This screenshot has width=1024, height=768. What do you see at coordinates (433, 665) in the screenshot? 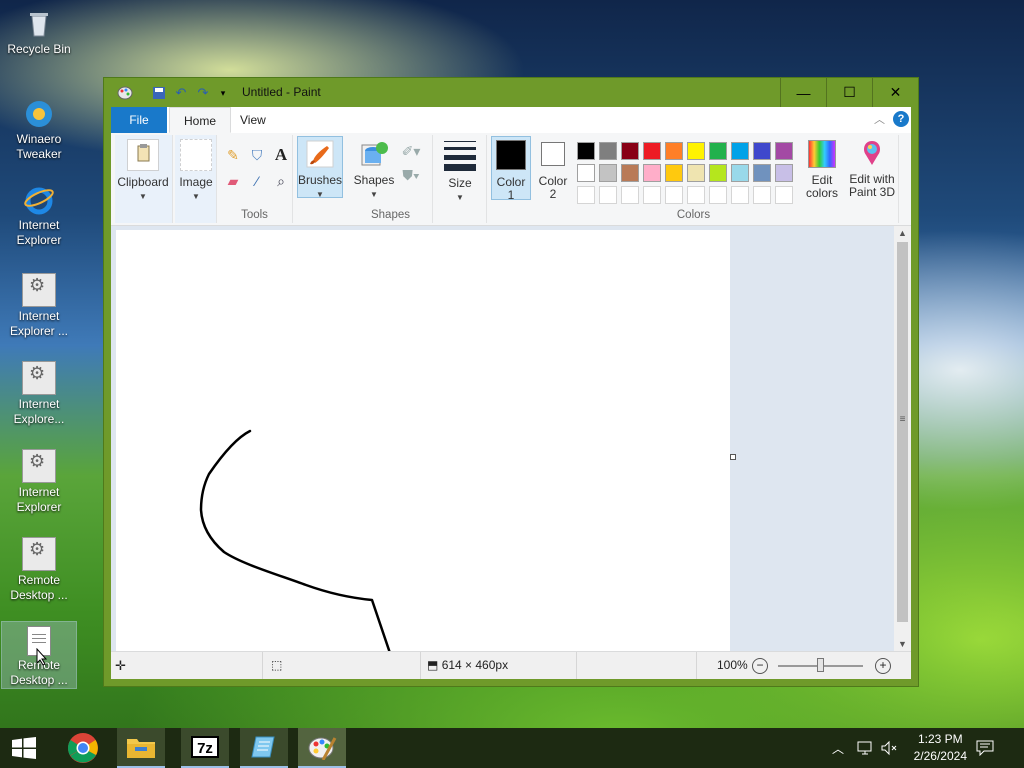
I see `canvas-size-icon: ⬒` at bounding box center [433, 665].